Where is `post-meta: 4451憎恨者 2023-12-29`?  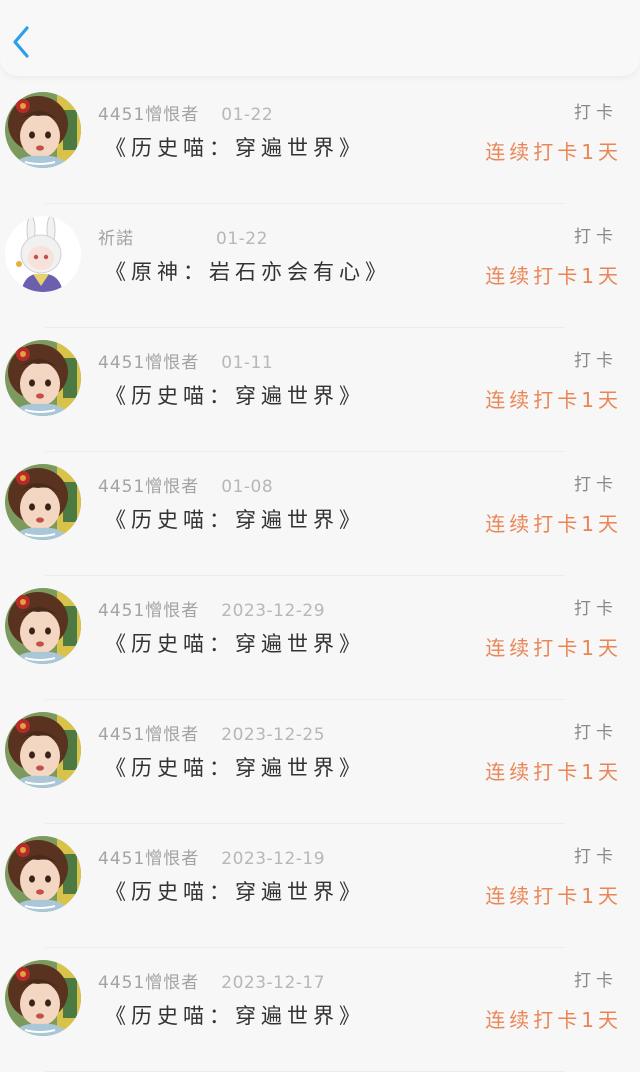
post-meta: 4451憎恨者 2023-12-29 is located at coordinates (211, 608).